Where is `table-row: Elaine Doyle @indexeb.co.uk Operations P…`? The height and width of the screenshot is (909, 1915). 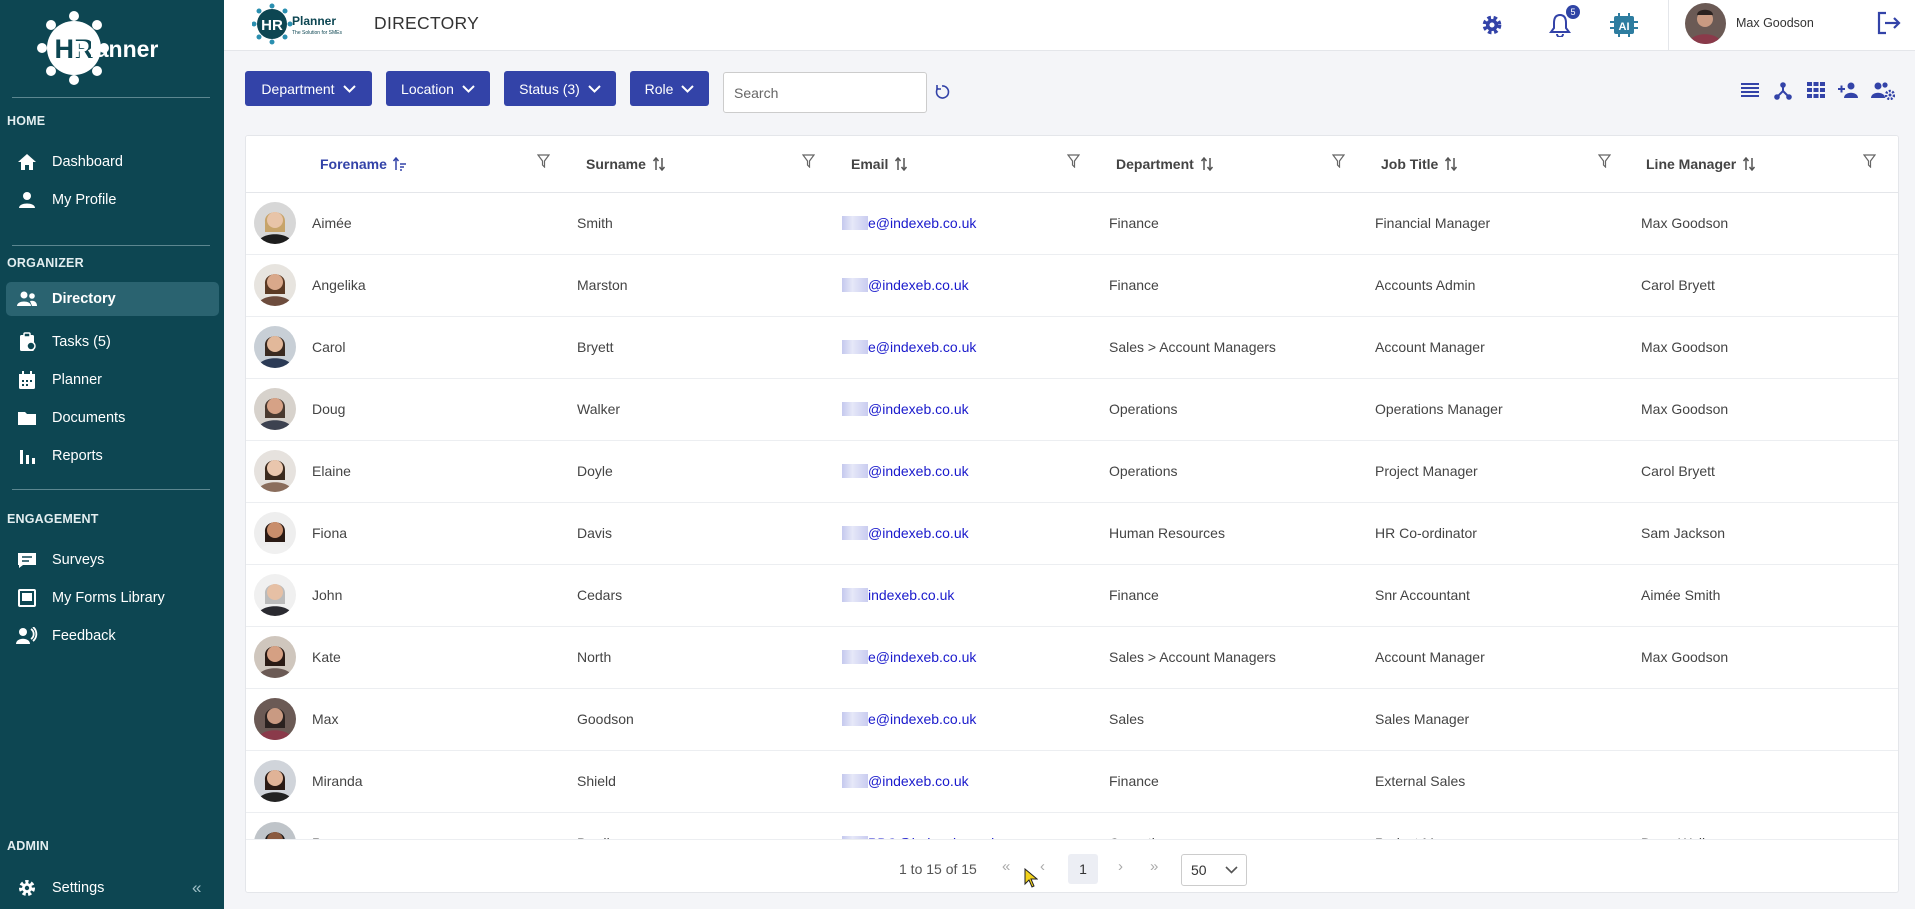
table-row: Elaine Doyle @indexeb.co.uk Operations P… is located at coordinates (1072, 472).